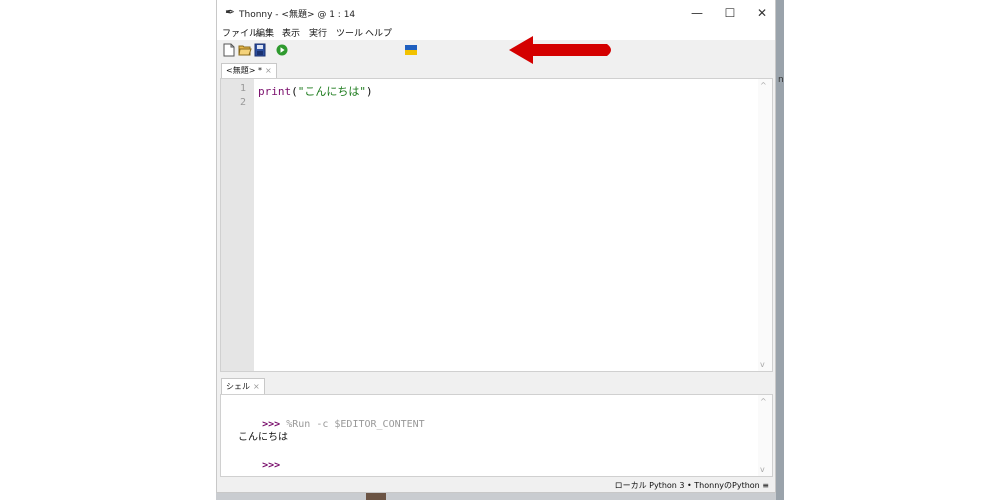  Describe the element at coordinates (496, 33) in the screenshot. I see `menu-bar: ファイル 編集 表示 実行 ツール ヘルプ` at that location.